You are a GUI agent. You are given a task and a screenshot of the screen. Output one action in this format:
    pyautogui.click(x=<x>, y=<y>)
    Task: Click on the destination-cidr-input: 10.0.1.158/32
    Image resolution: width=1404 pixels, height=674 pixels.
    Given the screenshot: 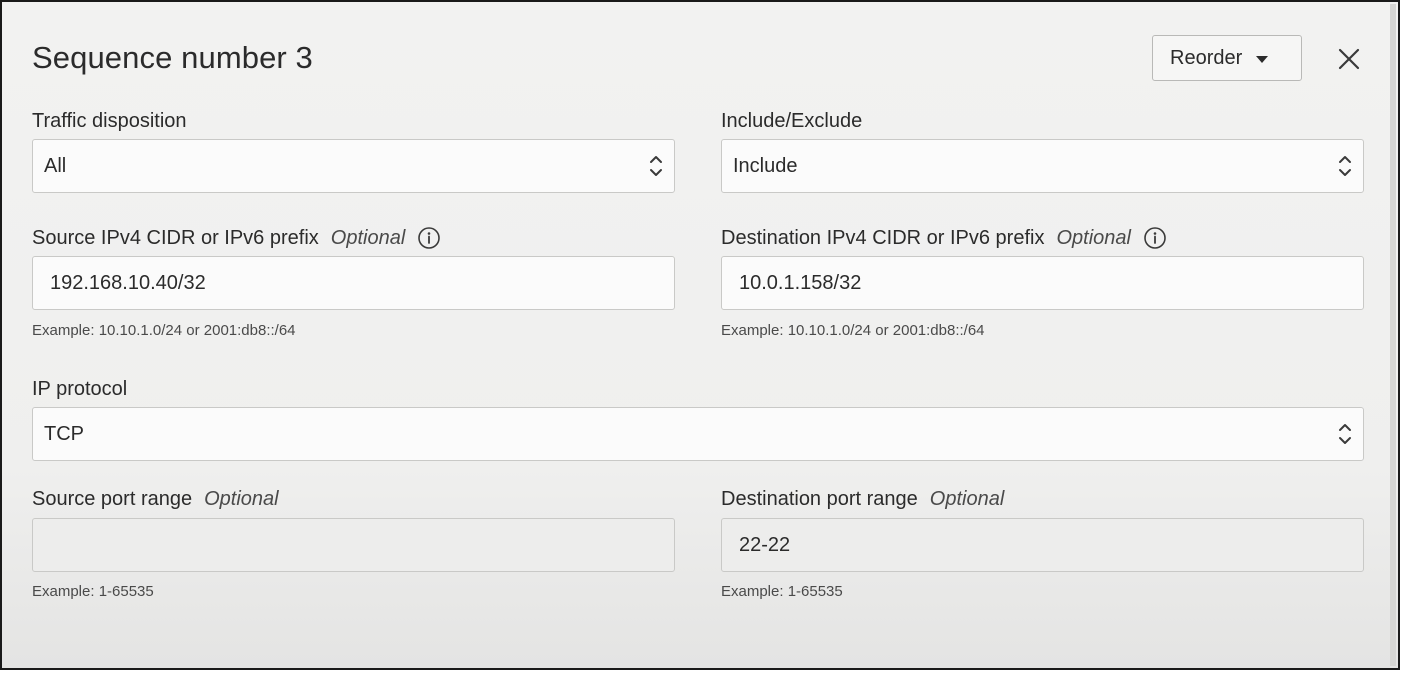 What is the action you would take?
    pyautogui.click(x=1042, y=283)
    